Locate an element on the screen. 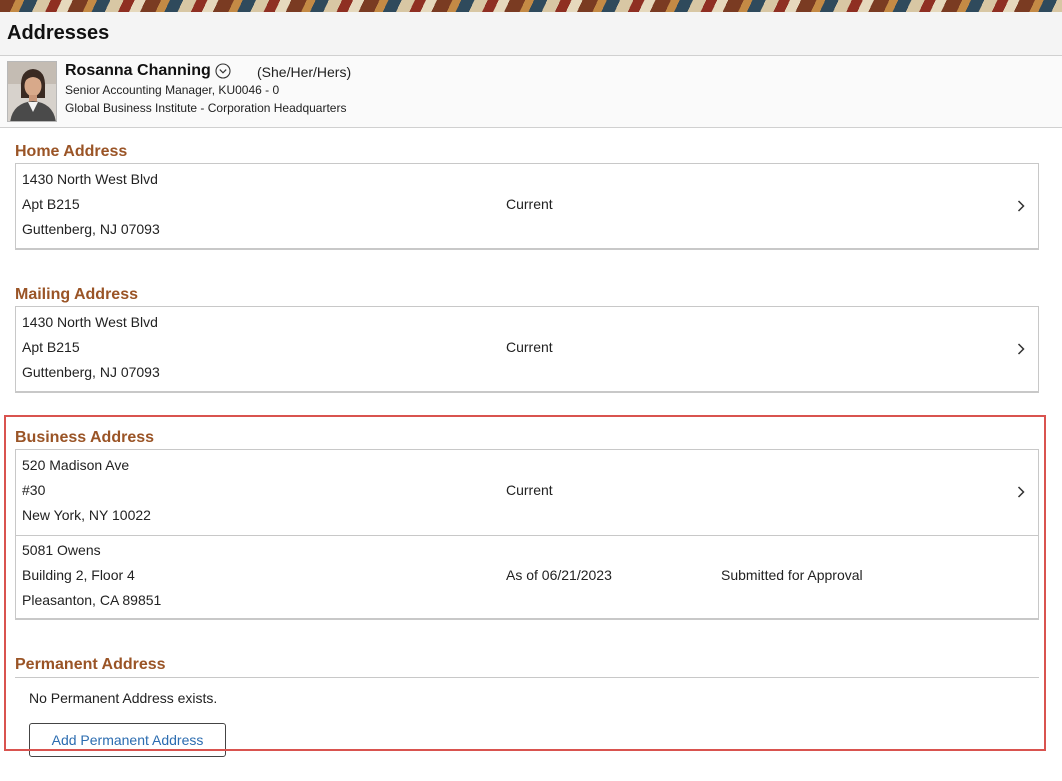 The image size is (1062, 781). approval-status: Submitted for Approval is located at coordinates (792, 575).